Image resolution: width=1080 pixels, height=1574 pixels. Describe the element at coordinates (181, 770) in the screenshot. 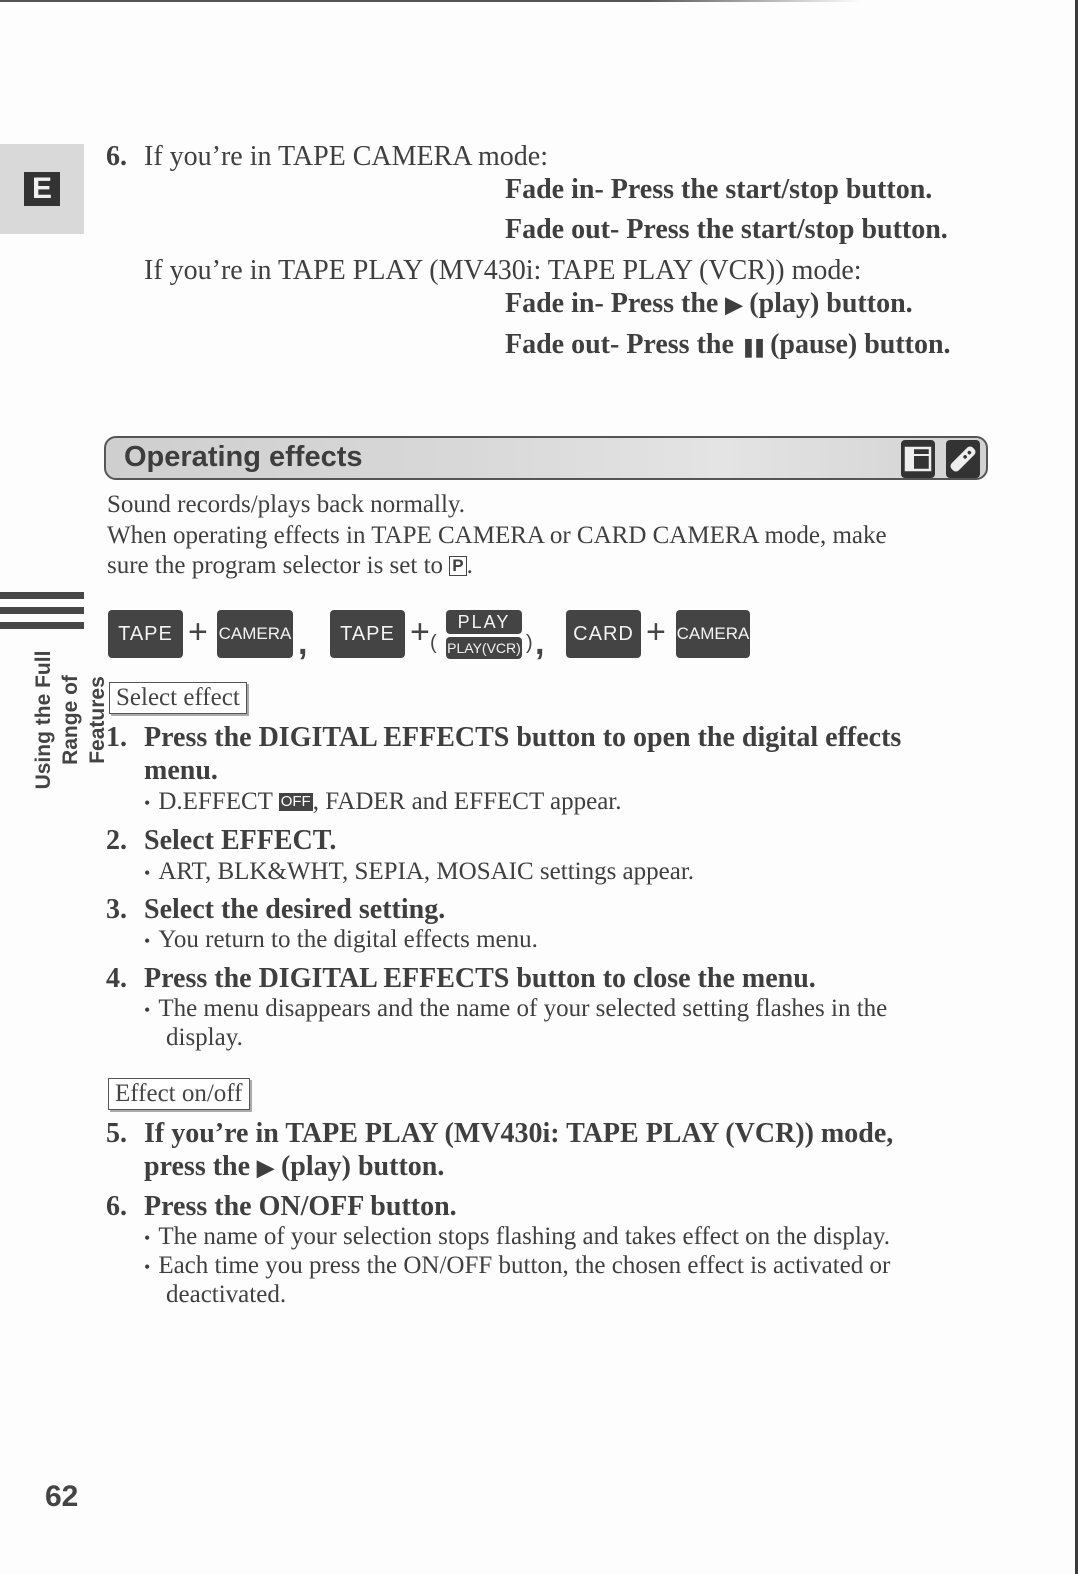

I see `step-1-line2: menu.` at that location.